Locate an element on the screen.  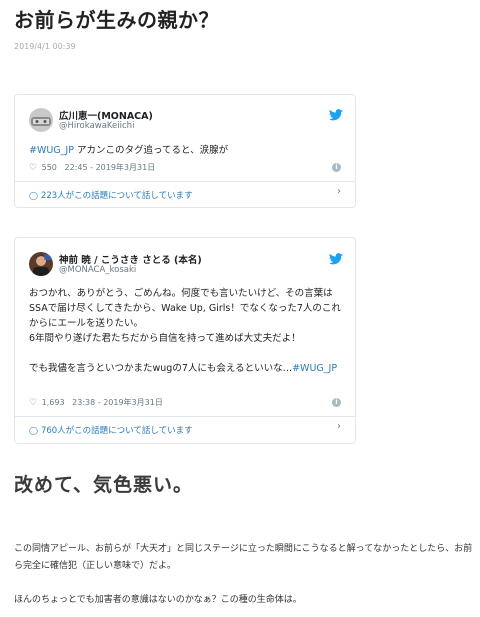
tweet-text: #WUG_JP アカンこのタグ追ってると、涙腺が is located at coordinates (185, 150).